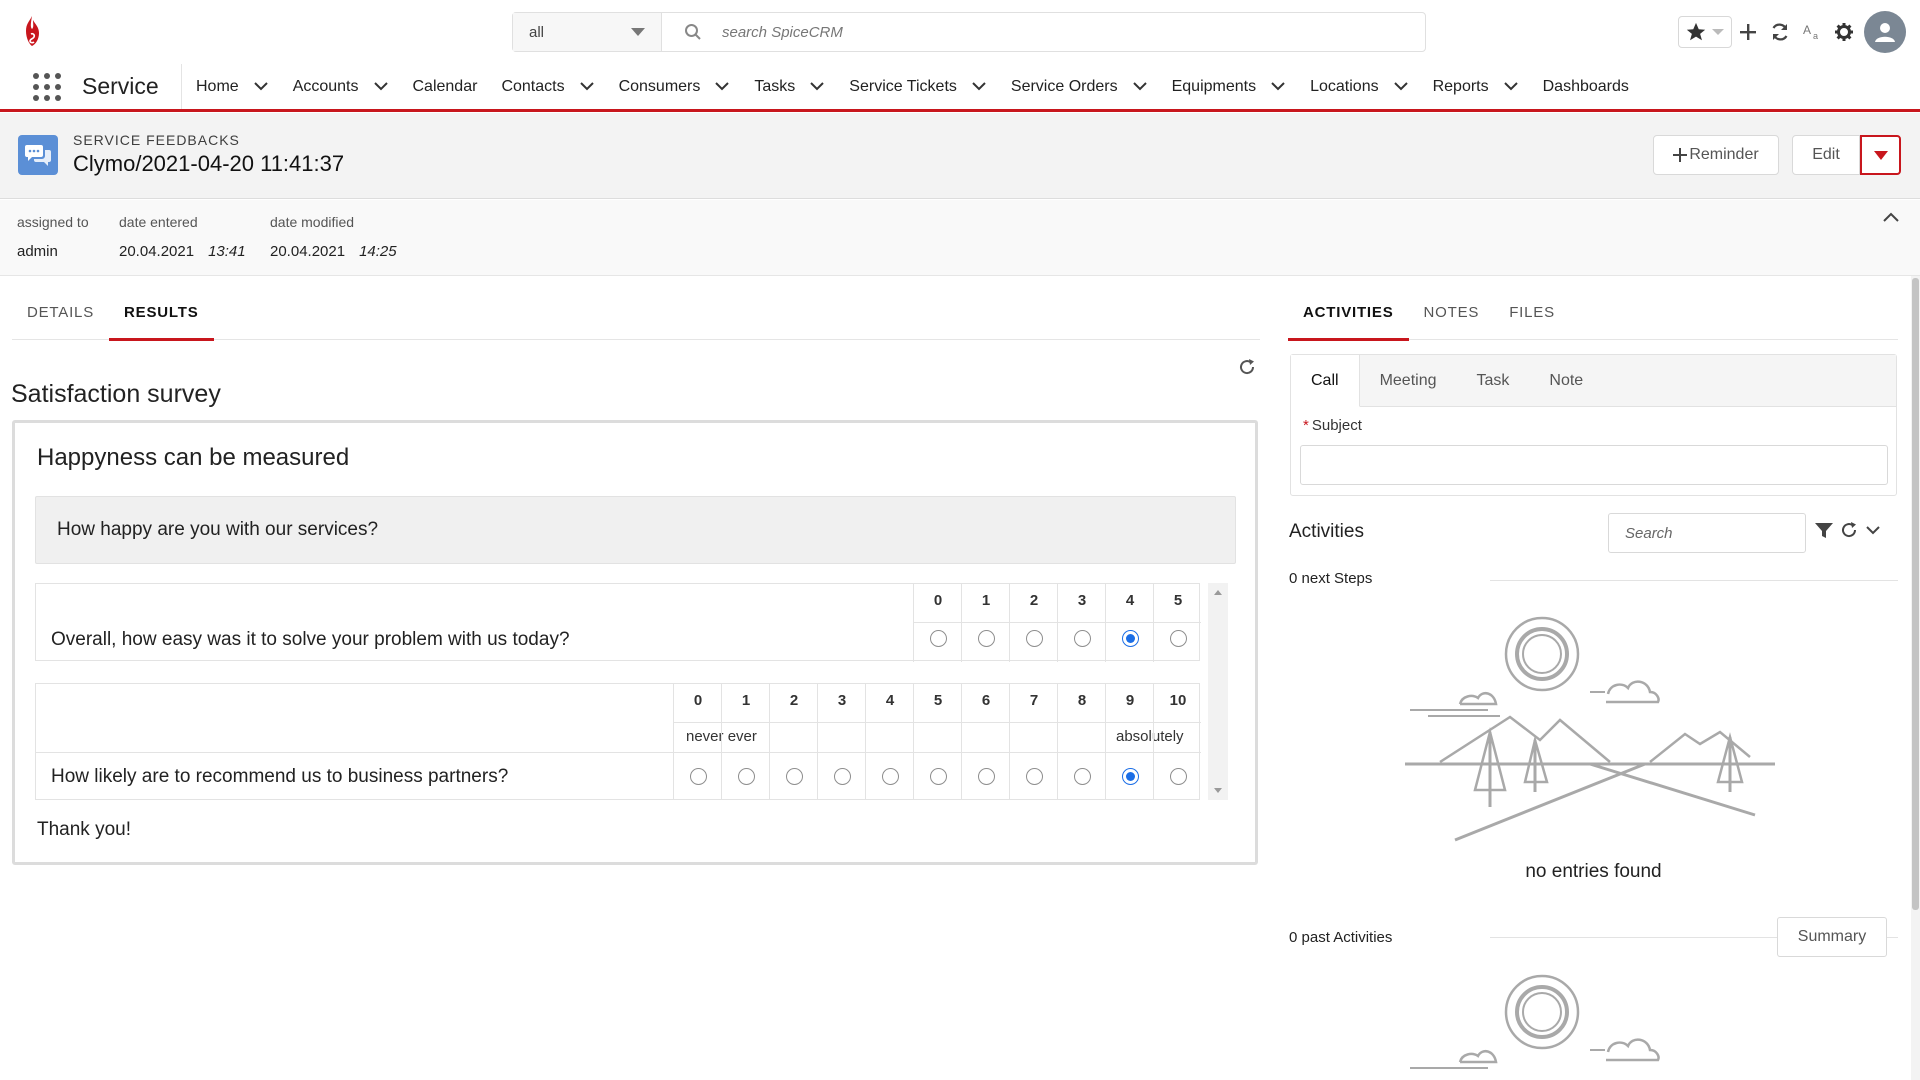 The height and width of the screenshot is (1080, 1920). Describe the element at coordinates (1873, 532) in the screenshot. I see `expand-activities-button` at that location.